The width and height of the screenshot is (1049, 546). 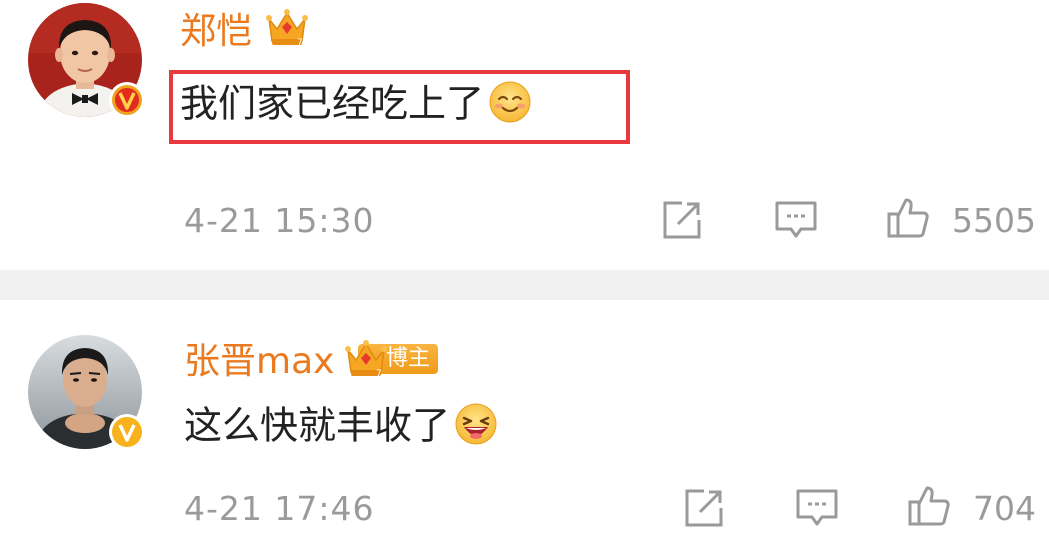 What do you see at coordinates (279, 508) in the screenshot?
I see `comment-time: 4-21 17:46` at bounding box center [279, 508].